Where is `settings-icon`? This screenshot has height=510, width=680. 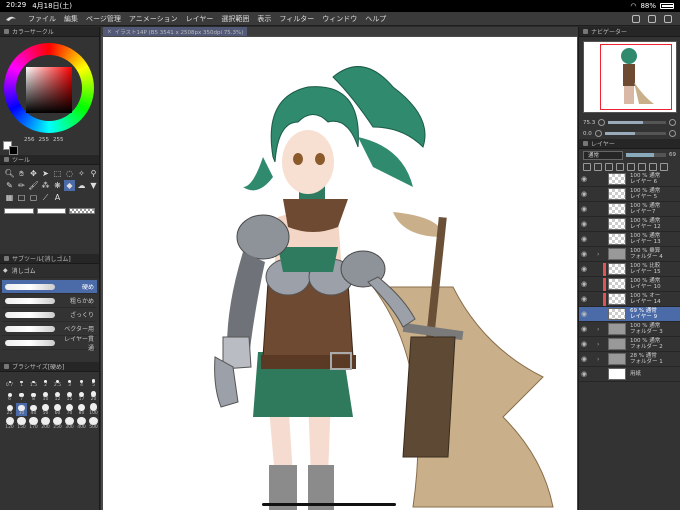 settings-icon is located at coordinates (668, 18).